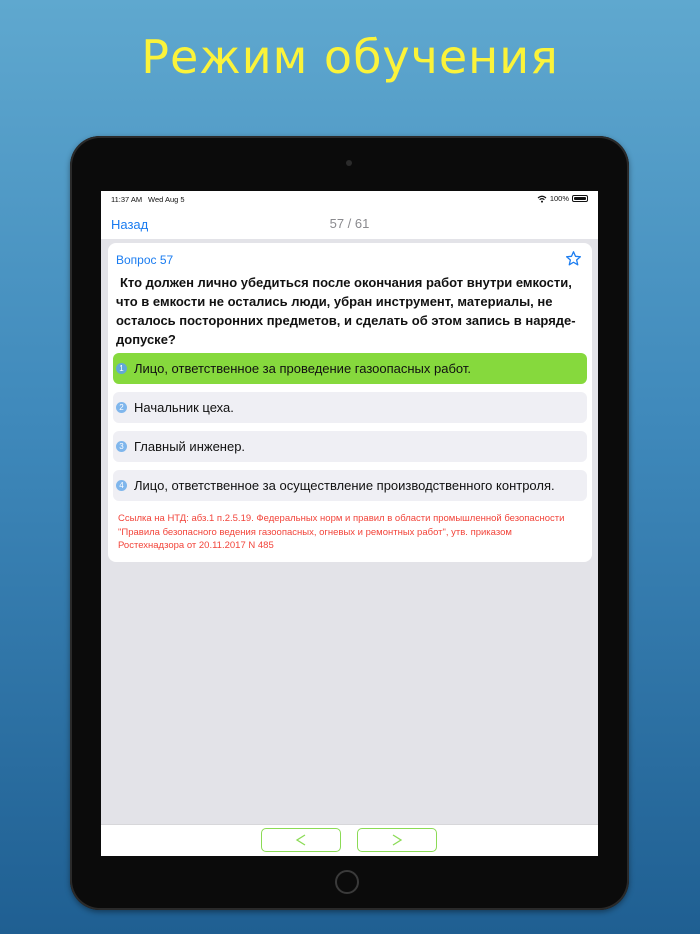 The width and height of the screenshot is (700, 934). Describe the element at coordinates (350, 446) in the screenshot. I see `answer-option-3: 3 Главный инженер.` at that location.